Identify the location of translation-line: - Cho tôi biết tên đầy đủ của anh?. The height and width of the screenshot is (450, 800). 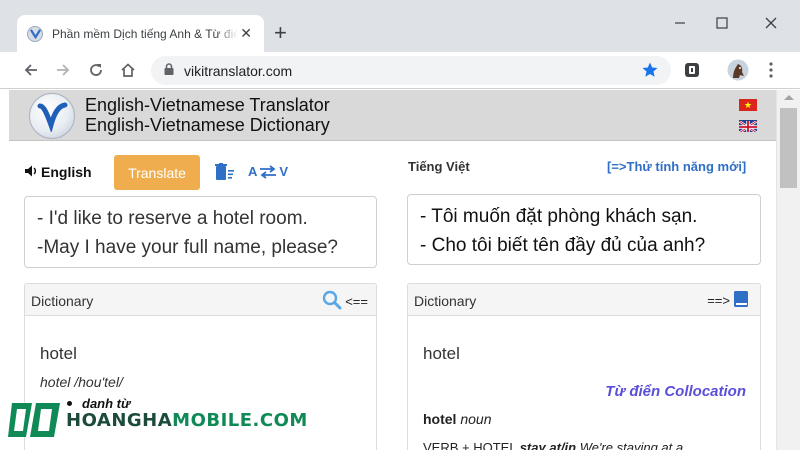
(563, 245).